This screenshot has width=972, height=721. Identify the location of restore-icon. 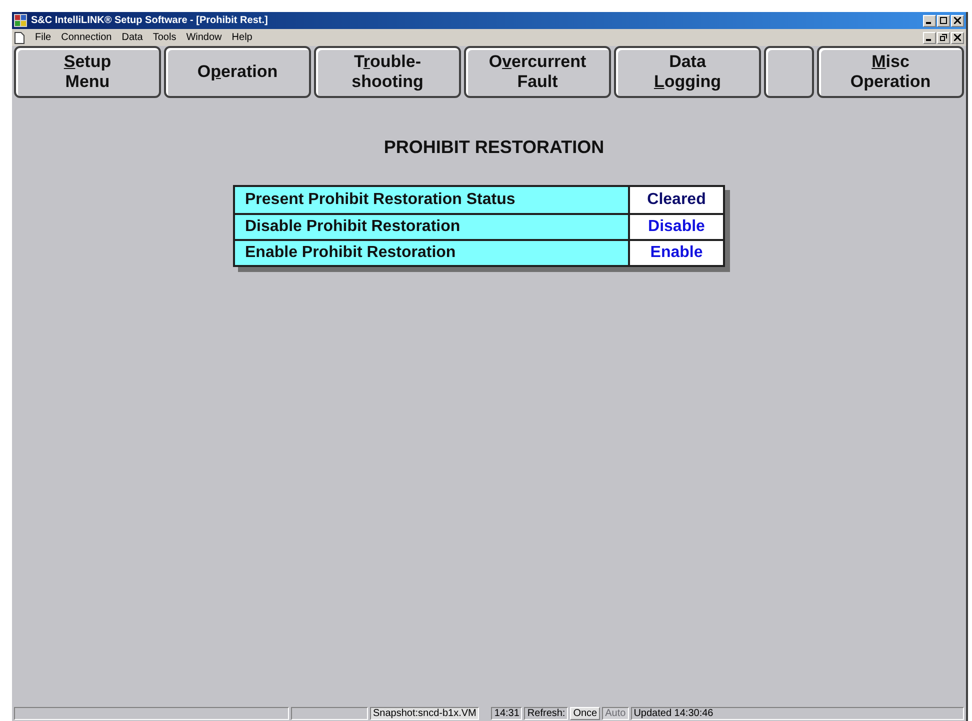
(943, 37).